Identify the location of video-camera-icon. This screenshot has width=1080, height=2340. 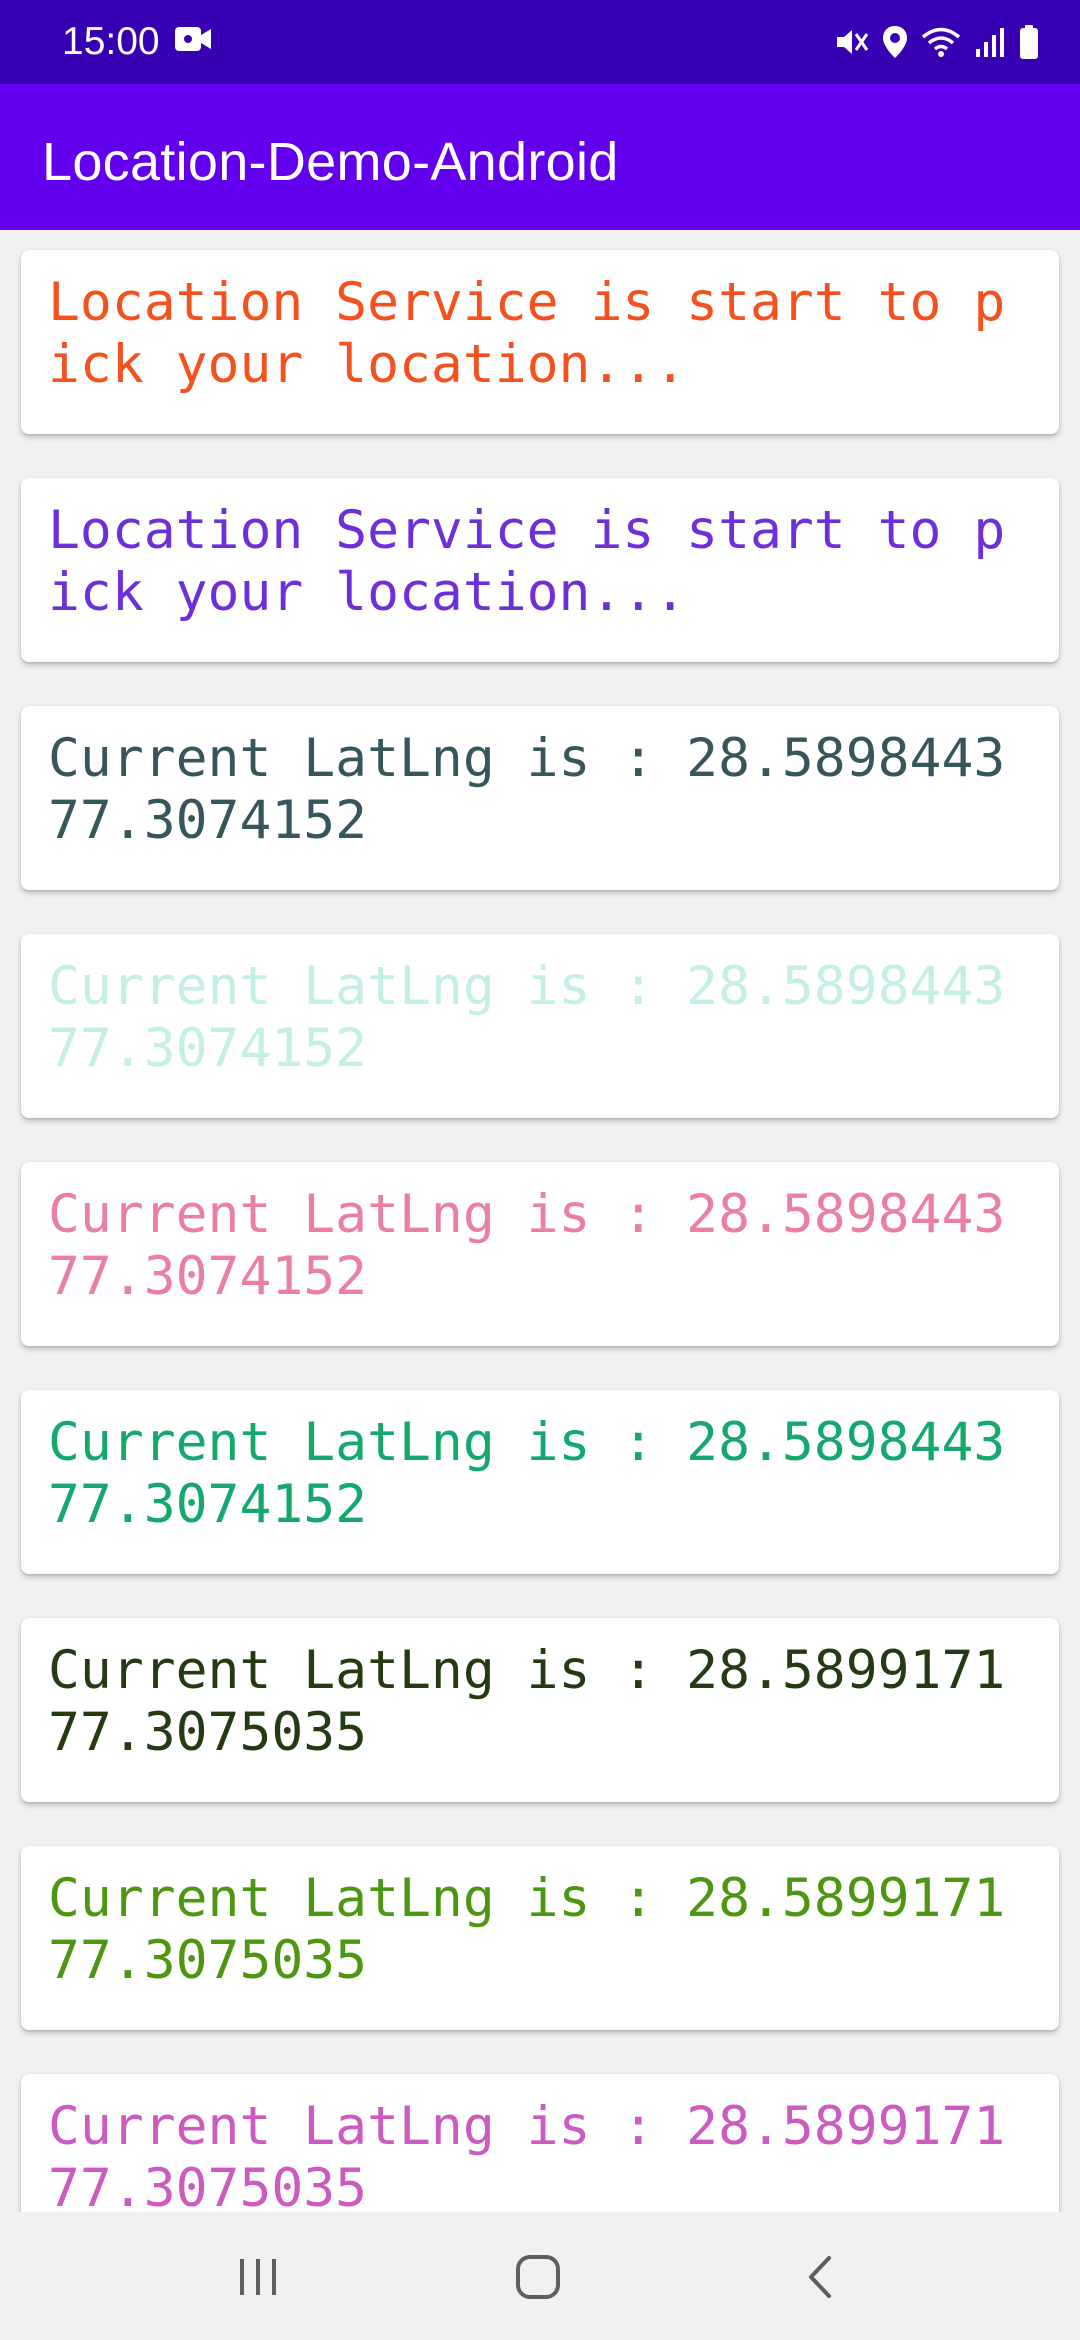
(193, 41).